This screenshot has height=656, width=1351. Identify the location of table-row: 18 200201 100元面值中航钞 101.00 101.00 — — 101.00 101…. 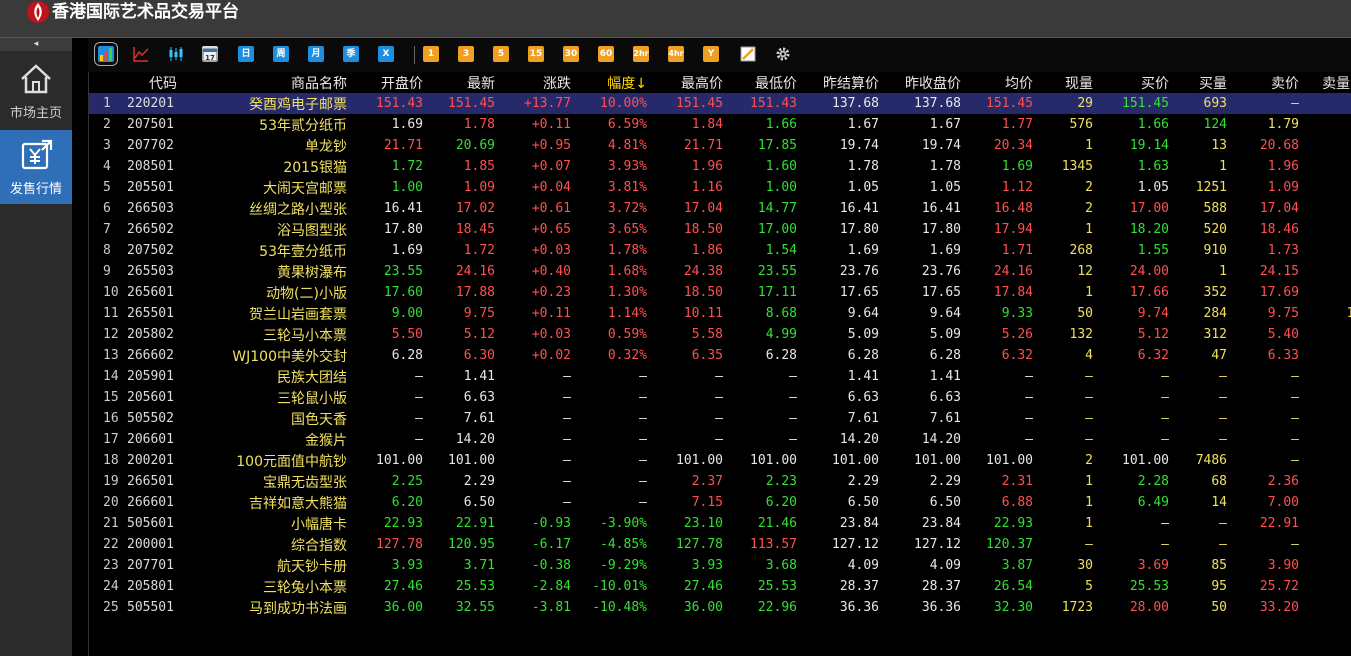
(720, 460).